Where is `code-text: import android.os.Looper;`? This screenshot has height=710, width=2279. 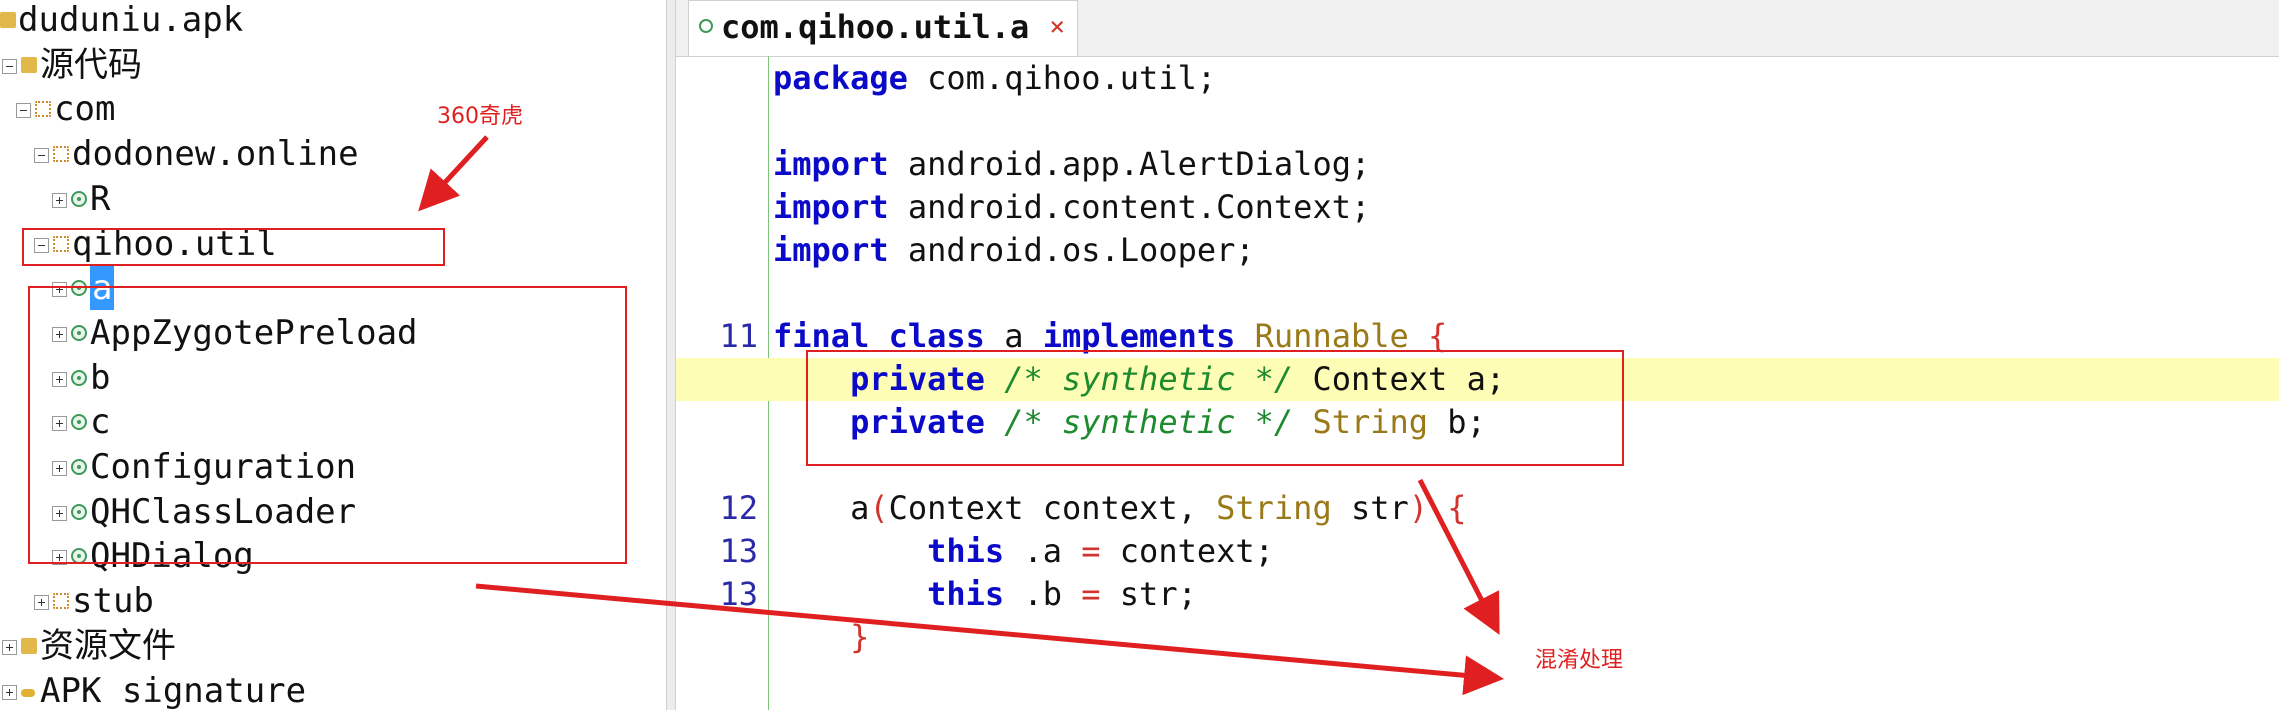 code-text: import android.os.Looper; is located at coordinates (1014, 250).